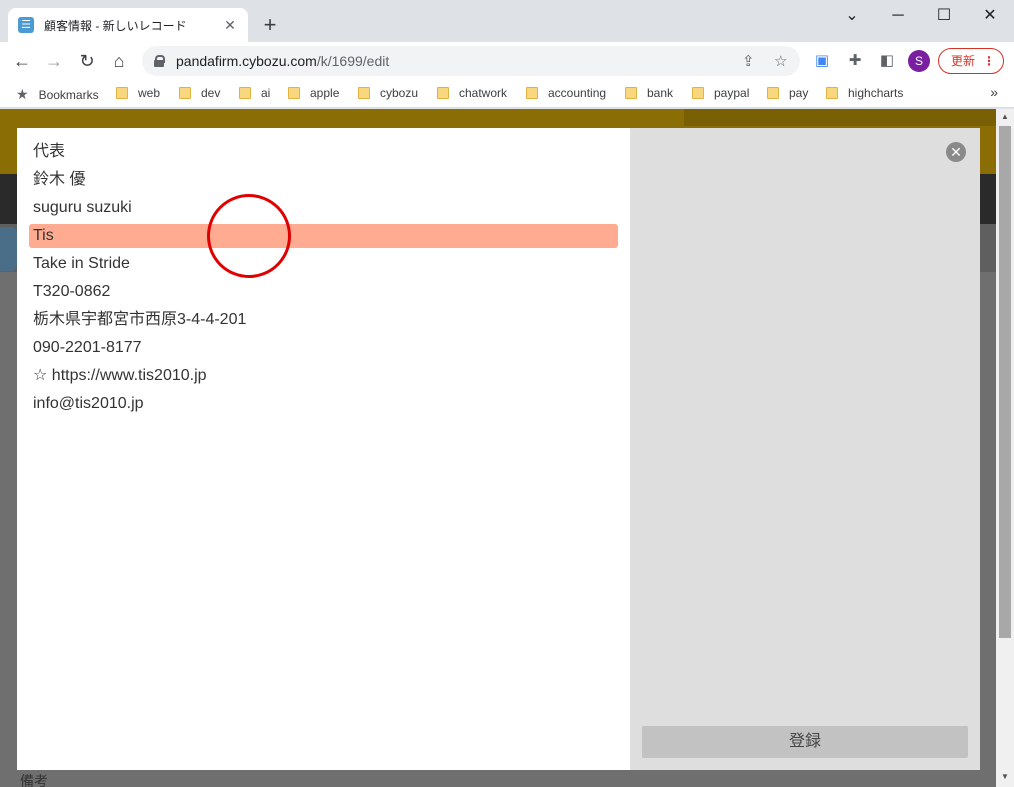 This screenshot has height=787, width=1014. I want to click on bookmarks-manager: ★ Bookmarks, so click(57, 94).